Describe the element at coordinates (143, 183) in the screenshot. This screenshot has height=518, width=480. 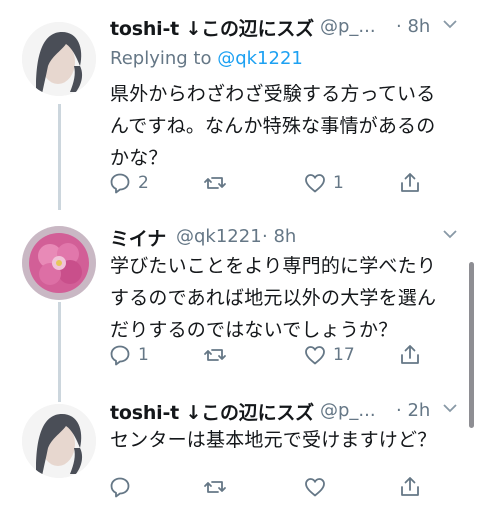
I see `reply-count: 2` at that location.